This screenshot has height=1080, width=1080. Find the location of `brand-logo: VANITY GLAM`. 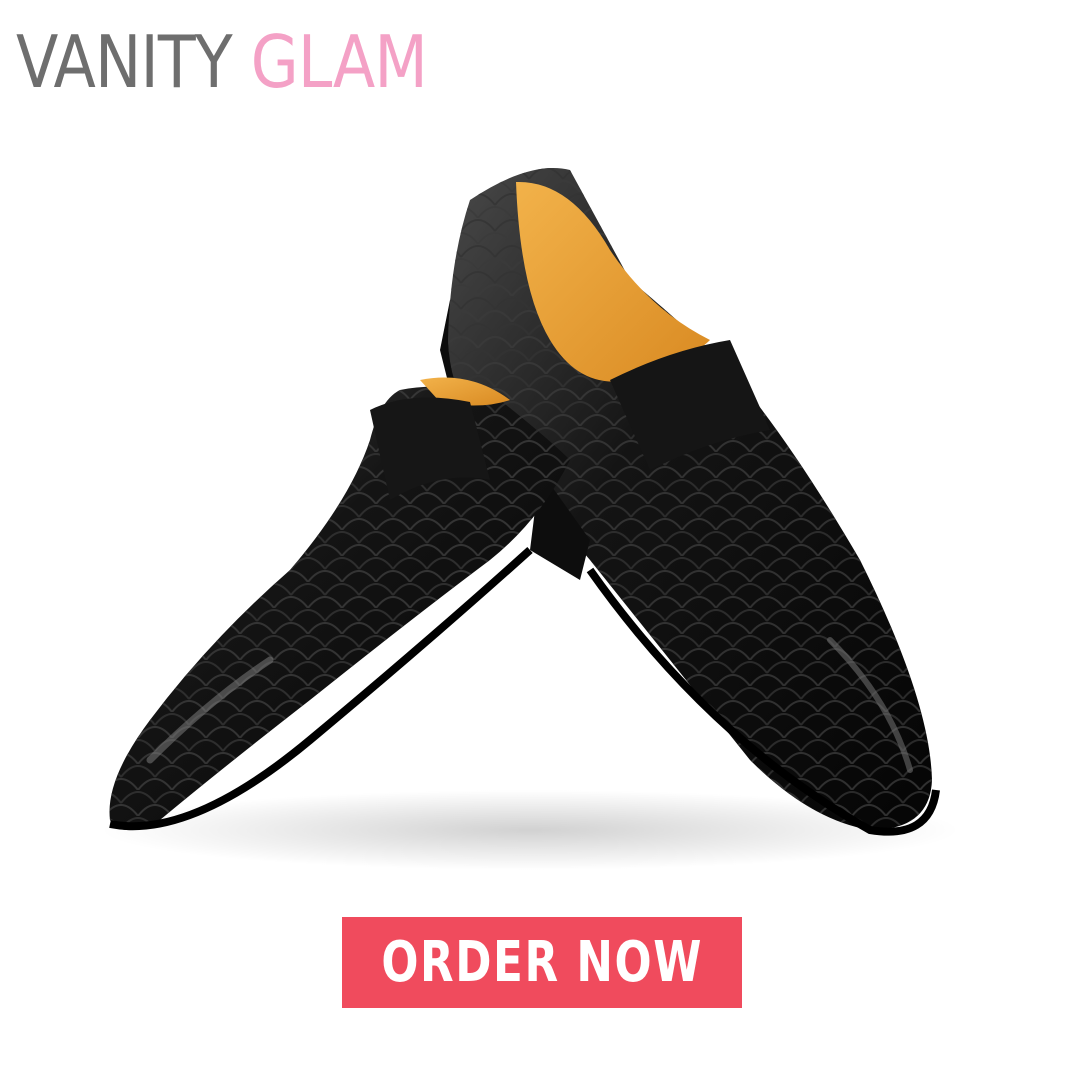

brand-logo: VANITY GLAM is located at coordinates (222, 59).